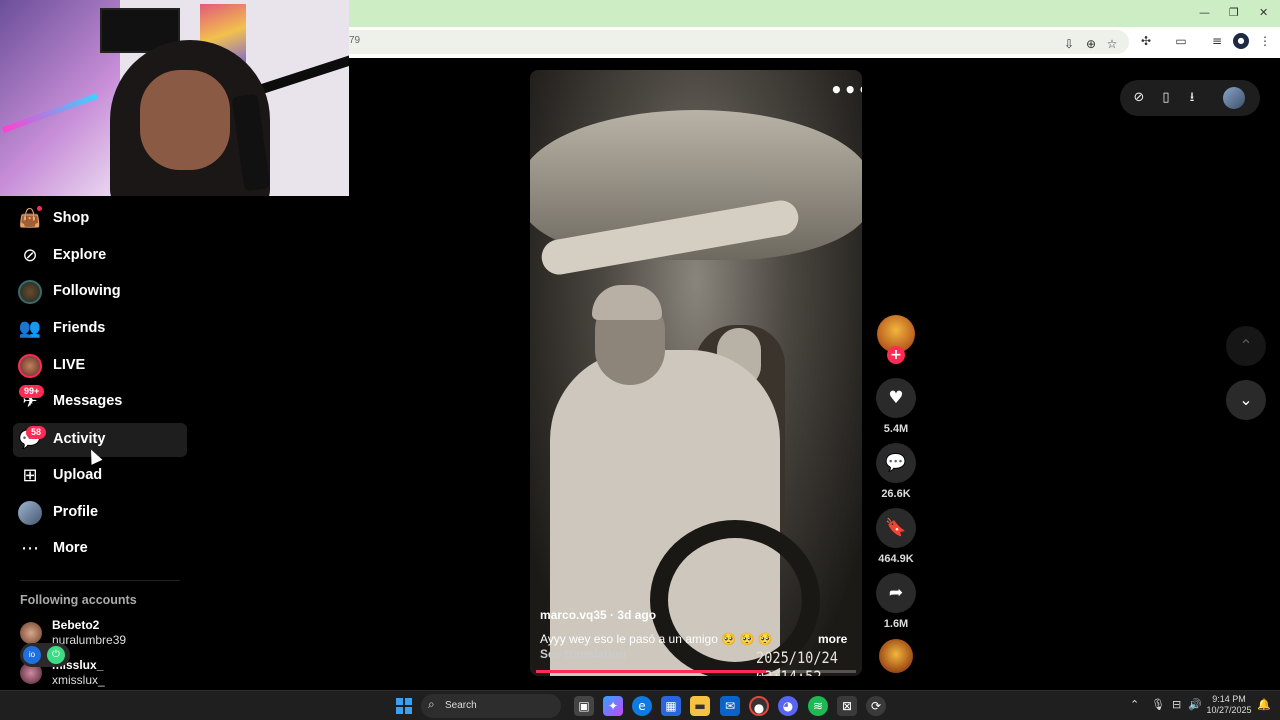  What do you see at coordinates (30, 475) in the screenshot?
I see `upload-icon: ⊞` at bounding box center [30, 475].